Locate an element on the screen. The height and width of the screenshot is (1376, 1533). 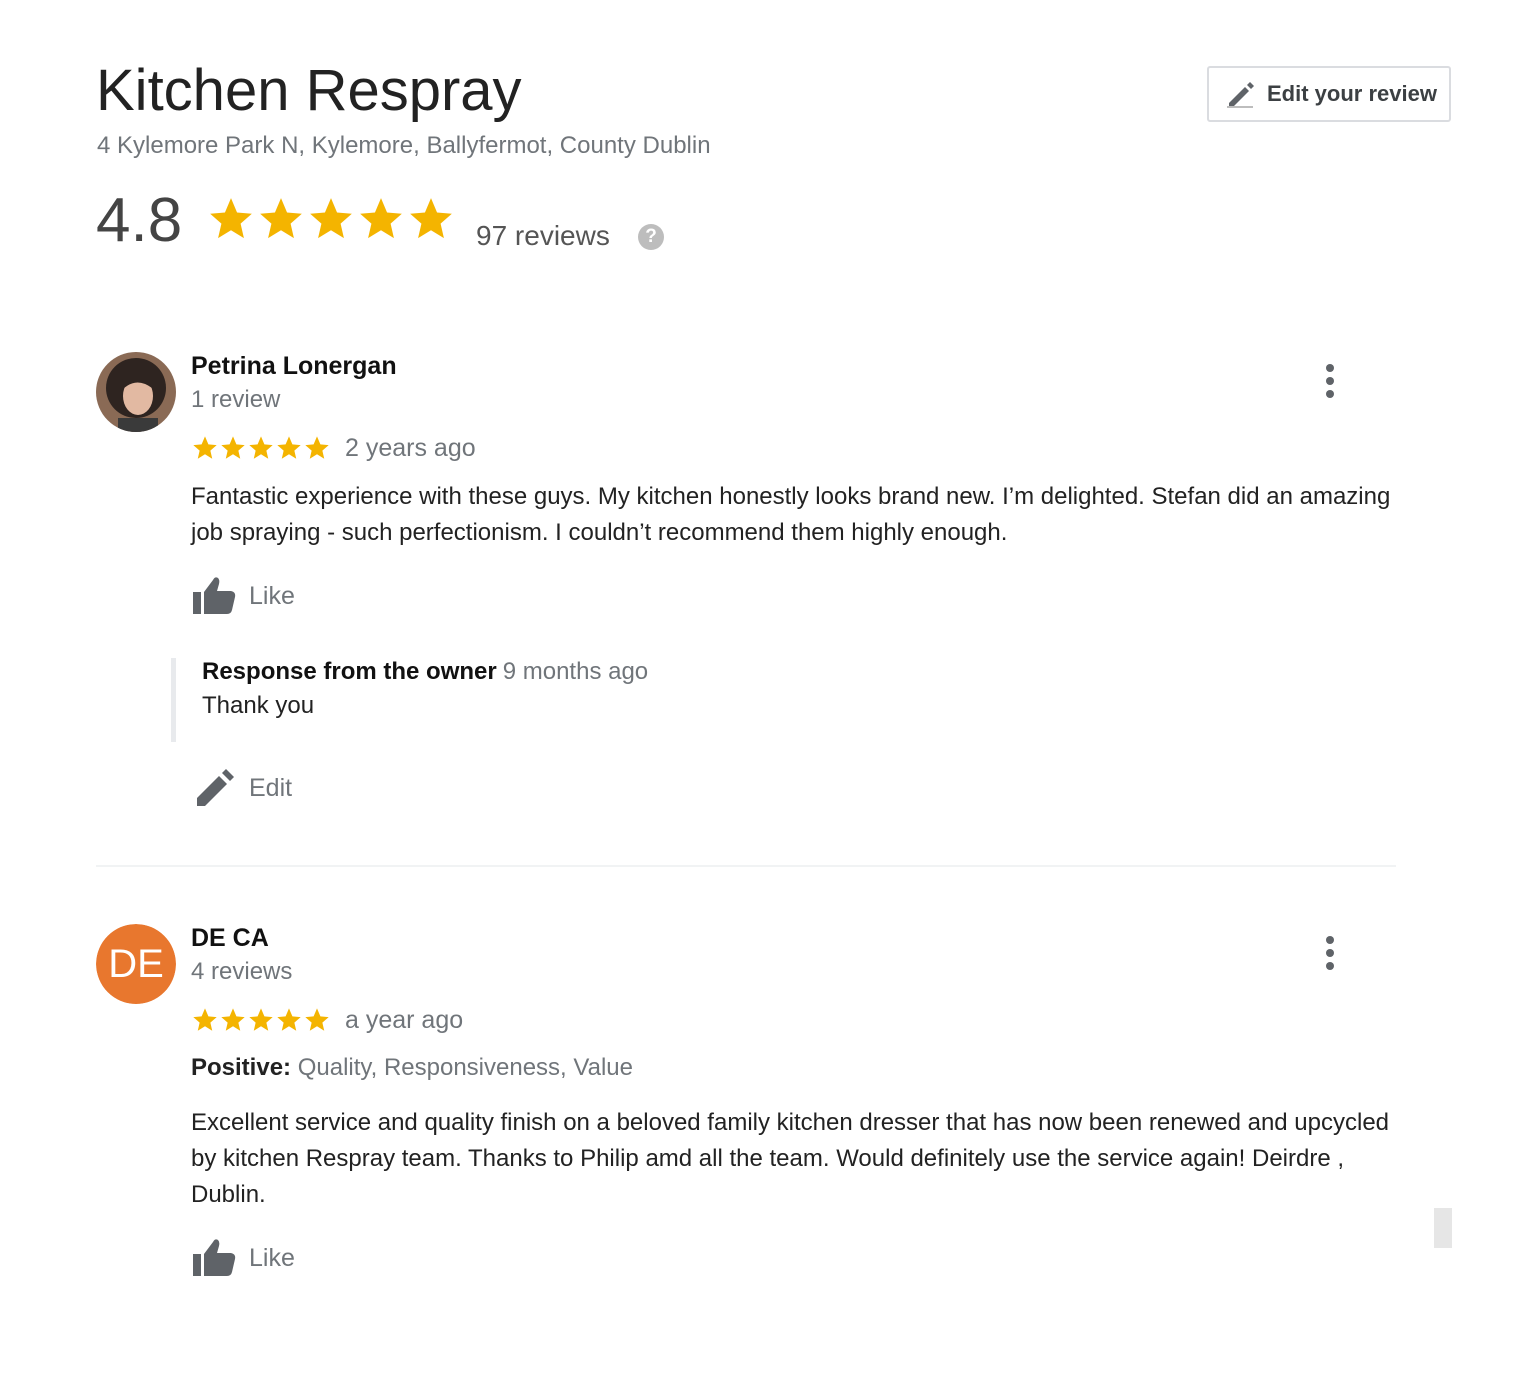
positive-attributes: Positive: Quality, Responsiveness, Value is located at coordinates (412, 1068).